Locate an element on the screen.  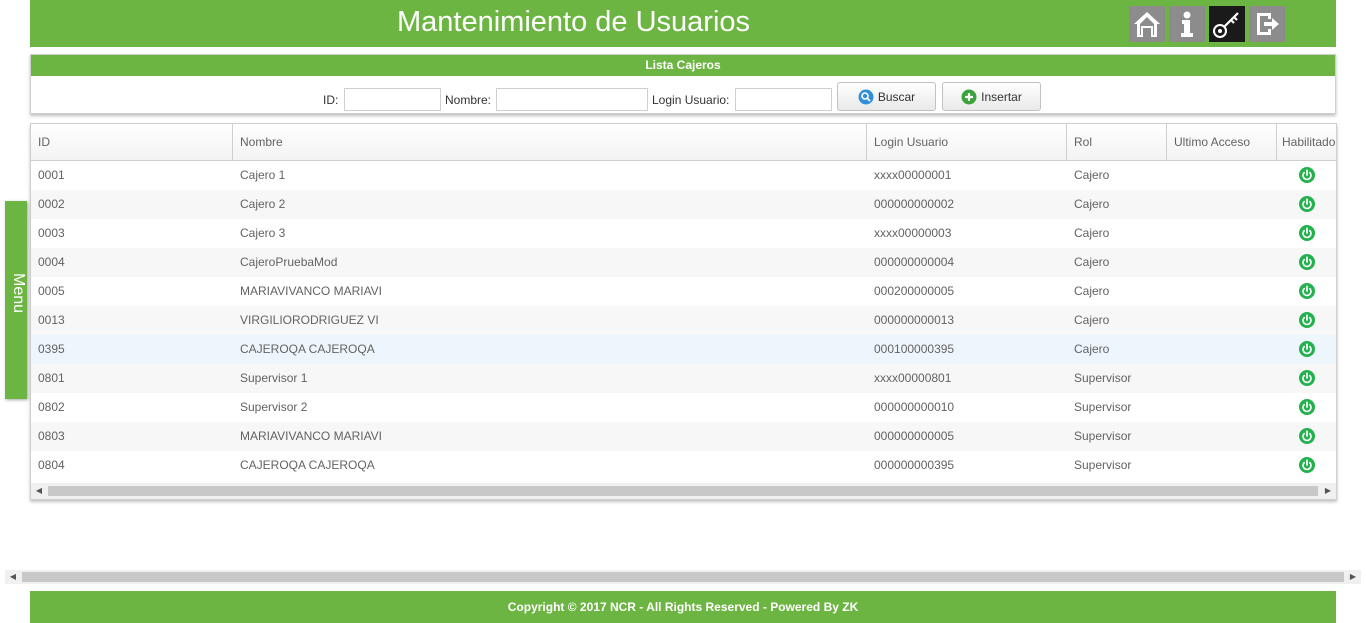
search-icon is located at coordinates (866, 96).